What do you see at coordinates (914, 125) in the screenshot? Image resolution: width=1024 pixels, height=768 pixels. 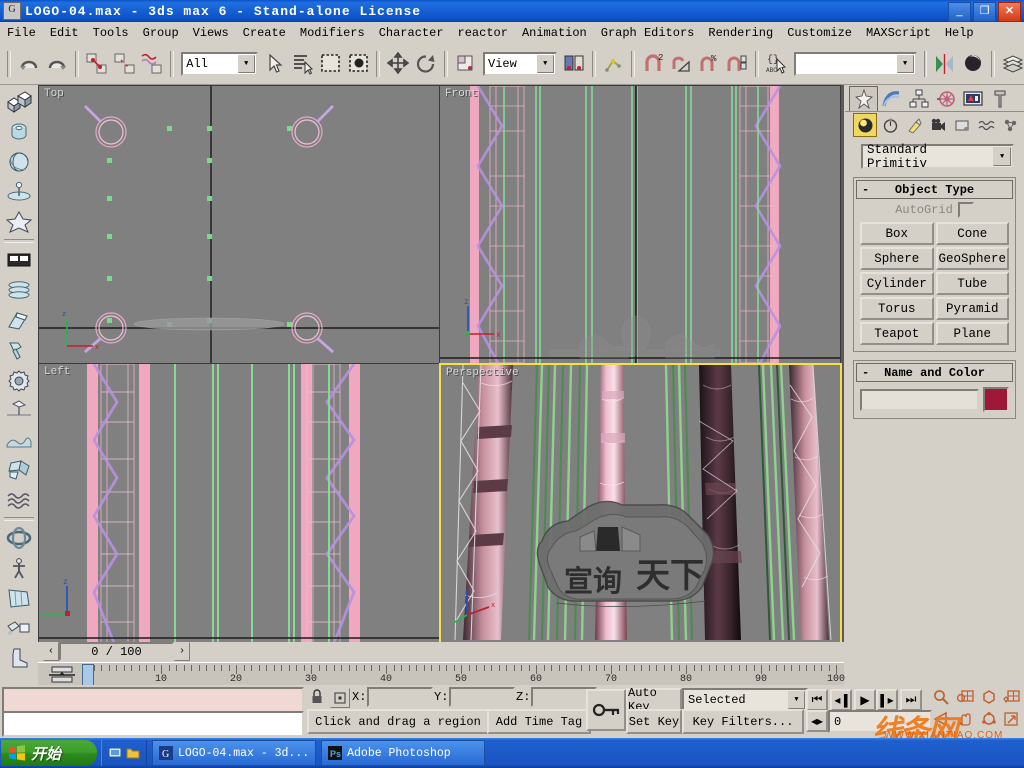 I see `lights-icon` at bounding box center [914, 125].